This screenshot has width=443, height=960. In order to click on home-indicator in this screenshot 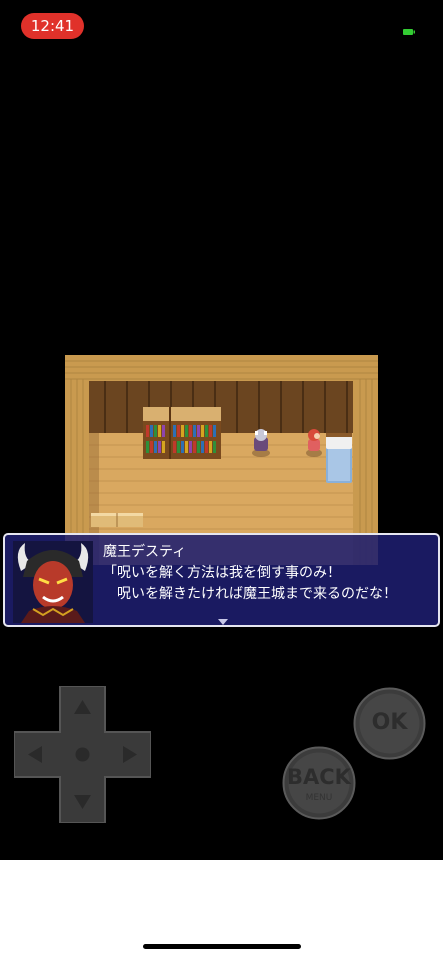, I will do `click(222, 946)`.